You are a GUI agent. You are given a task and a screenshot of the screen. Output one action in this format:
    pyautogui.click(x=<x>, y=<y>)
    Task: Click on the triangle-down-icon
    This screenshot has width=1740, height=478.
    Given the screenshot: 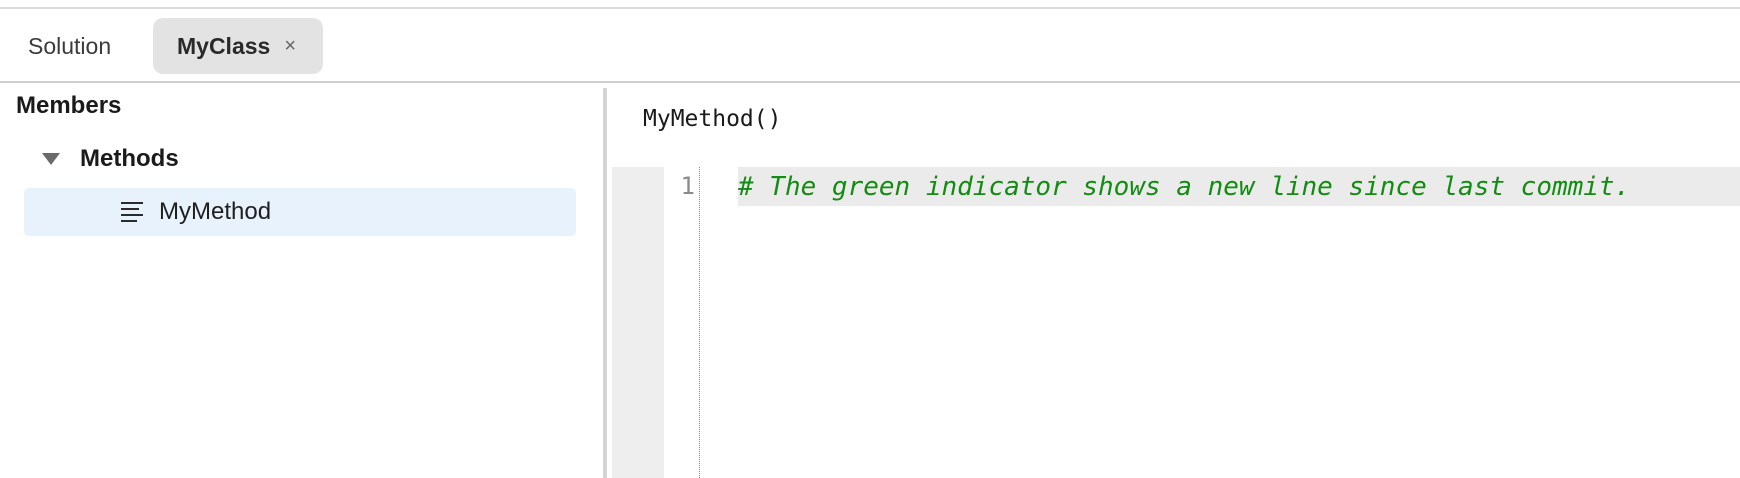 What is the action you would take?
    pyautogui.click(x=51, y=159)
    